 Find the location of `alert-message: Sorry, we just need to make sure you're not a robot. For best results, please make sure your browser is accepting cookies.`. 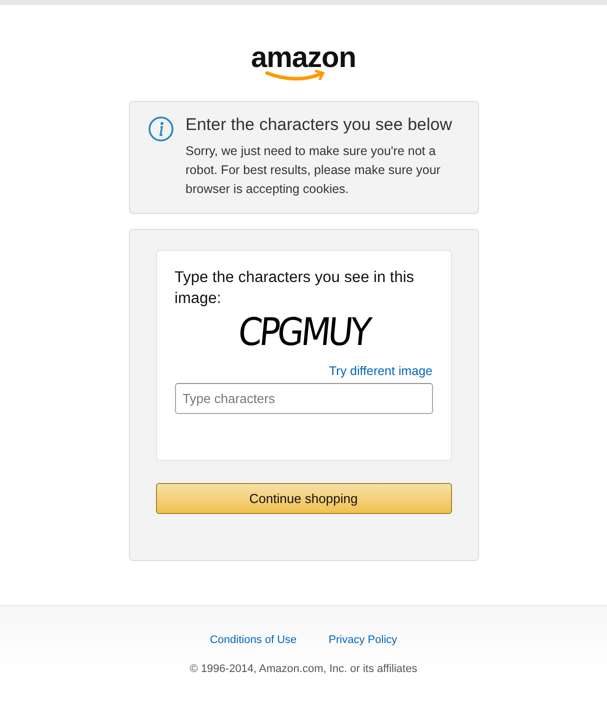

alert-message: Sorry, we just need to make sure you're not a robot. For best results, please make sure your browser is accepting cookies. is located at coordinates (314, 170).